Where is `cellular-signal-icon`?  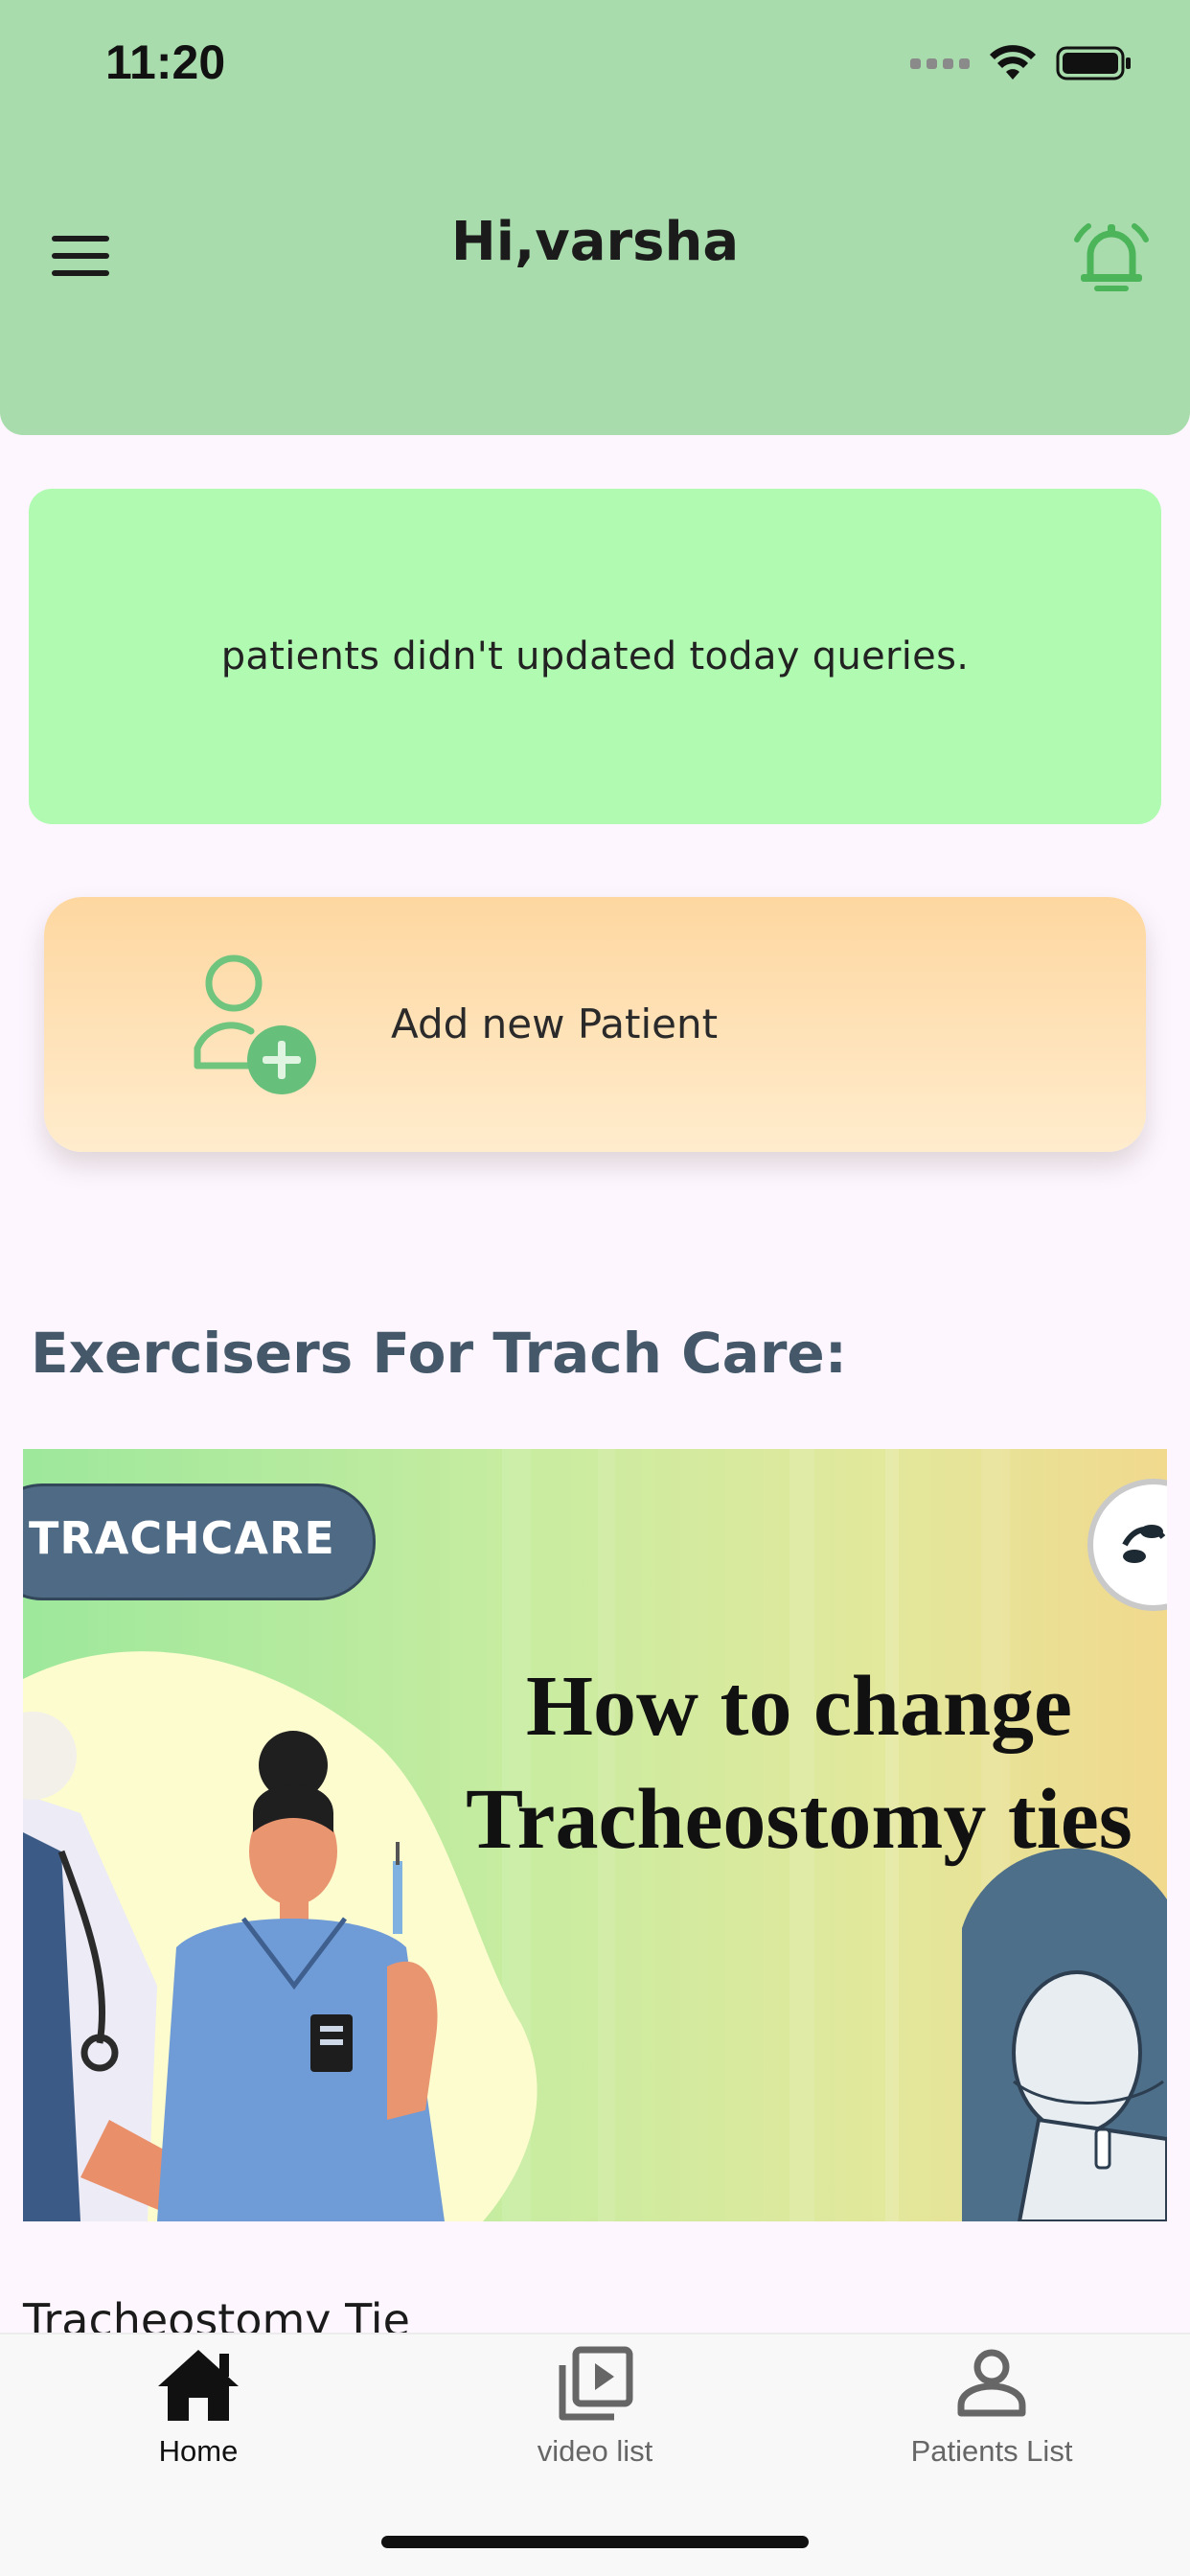 cellular-signal-icon is located at coordinates (940, 63).